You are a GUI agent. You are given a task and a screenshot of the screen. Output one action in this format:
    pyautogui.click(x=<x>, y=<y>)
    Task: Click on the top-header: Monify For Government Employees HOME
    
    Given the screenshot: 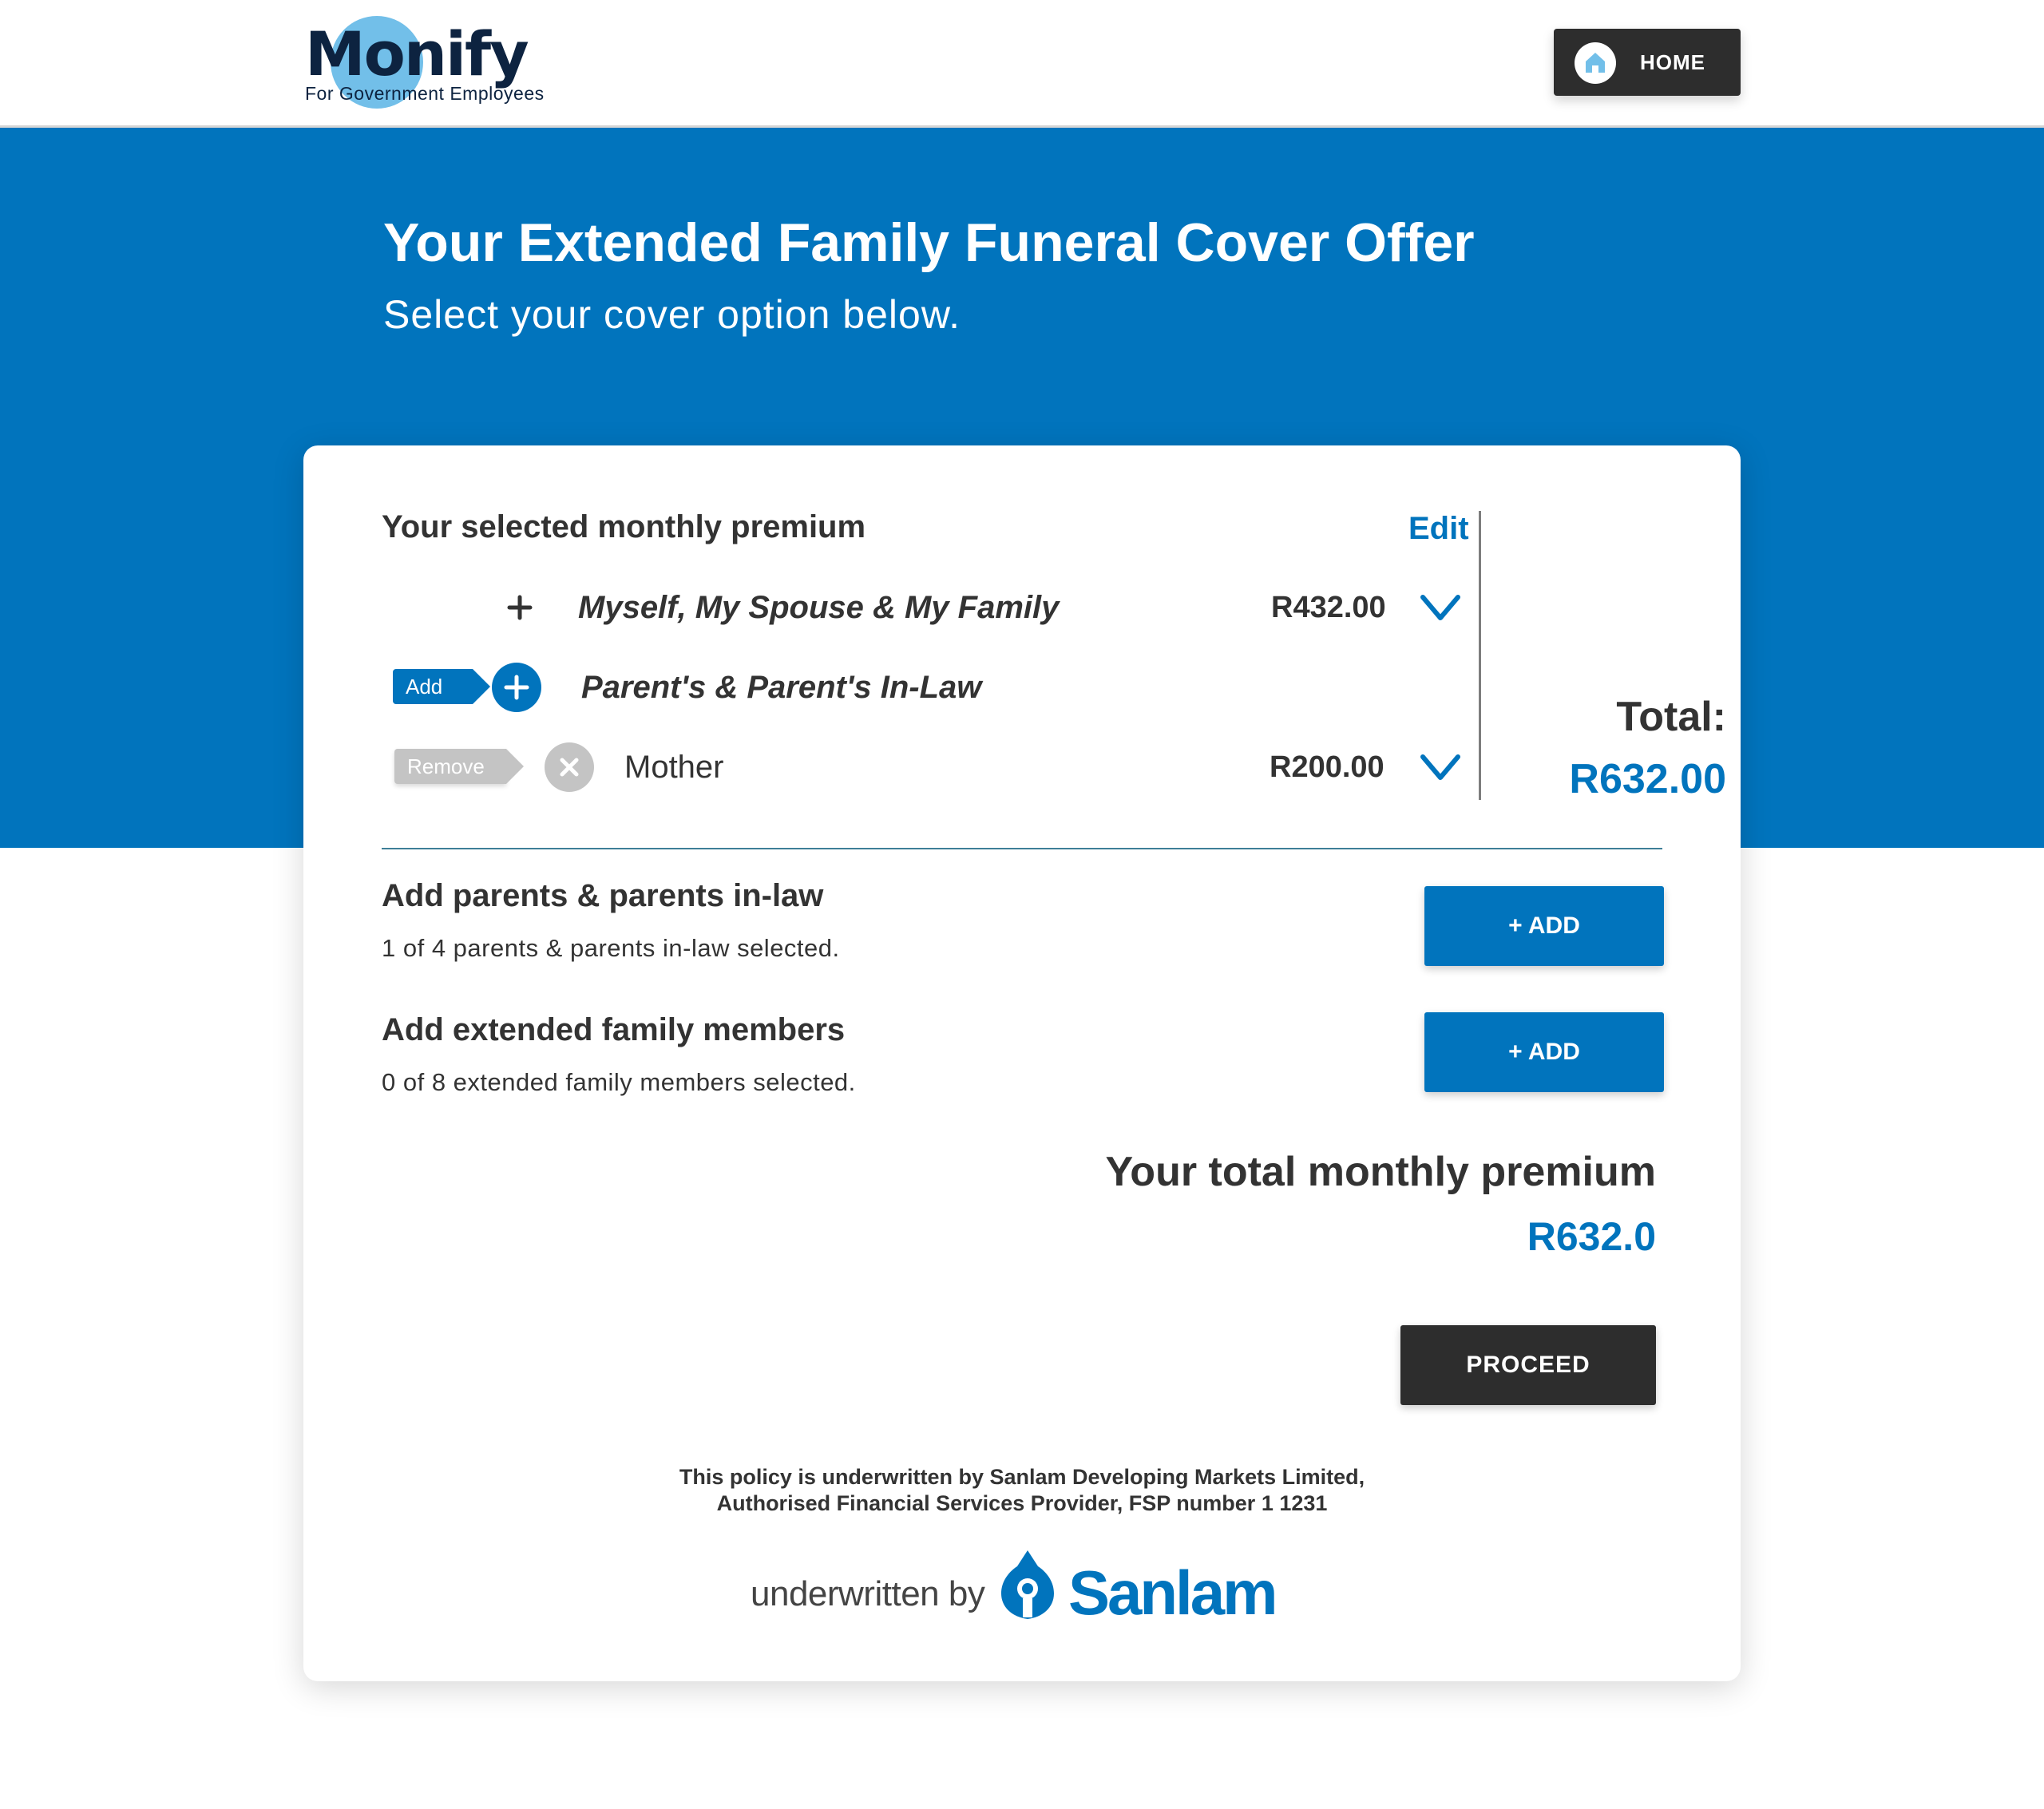 What is the action you would take?
    pyautogui.click(x=1022, y=64)
    